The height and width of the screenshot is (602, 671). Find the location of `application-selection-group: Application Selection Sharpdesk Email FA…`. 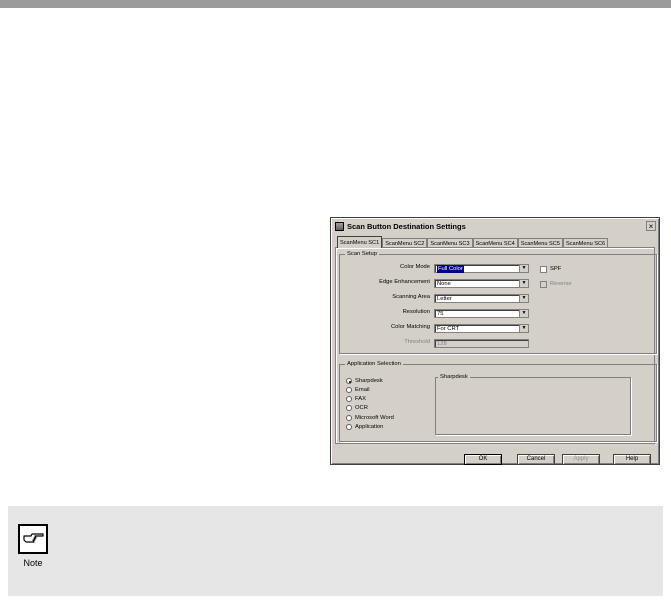

application-selection-group: Application Selection Sharpdesk Email FA… is located at coordinates (498, 401).